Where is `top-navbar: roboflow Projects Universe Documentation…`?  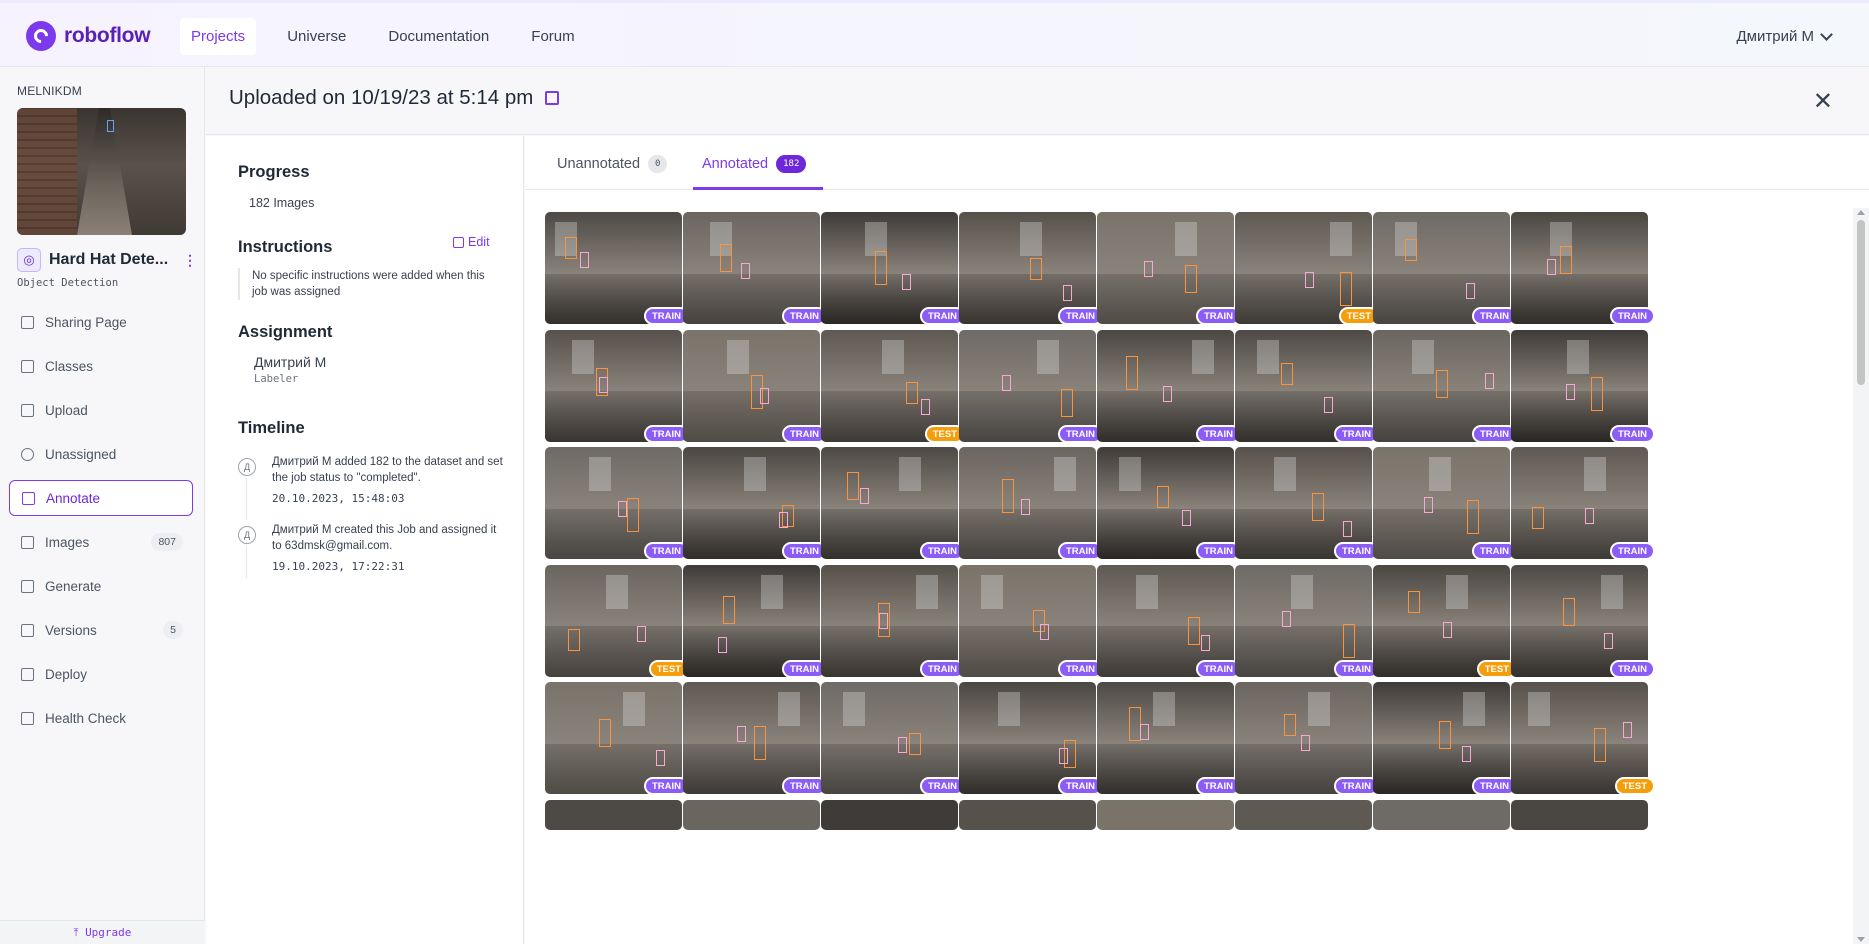
top-navbar: roboflow Projects Universe Documentation… is located at coordinates (934, 33).